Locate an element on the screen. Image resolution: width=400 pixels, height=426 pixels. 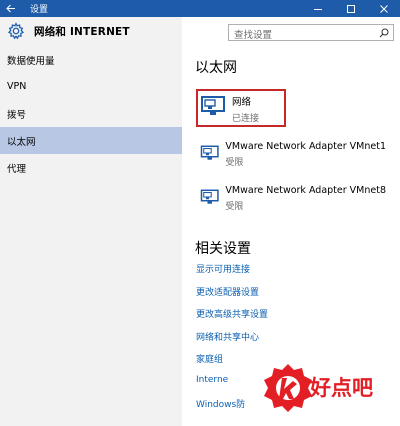
minimize-button is located at coordinates (317, 8).